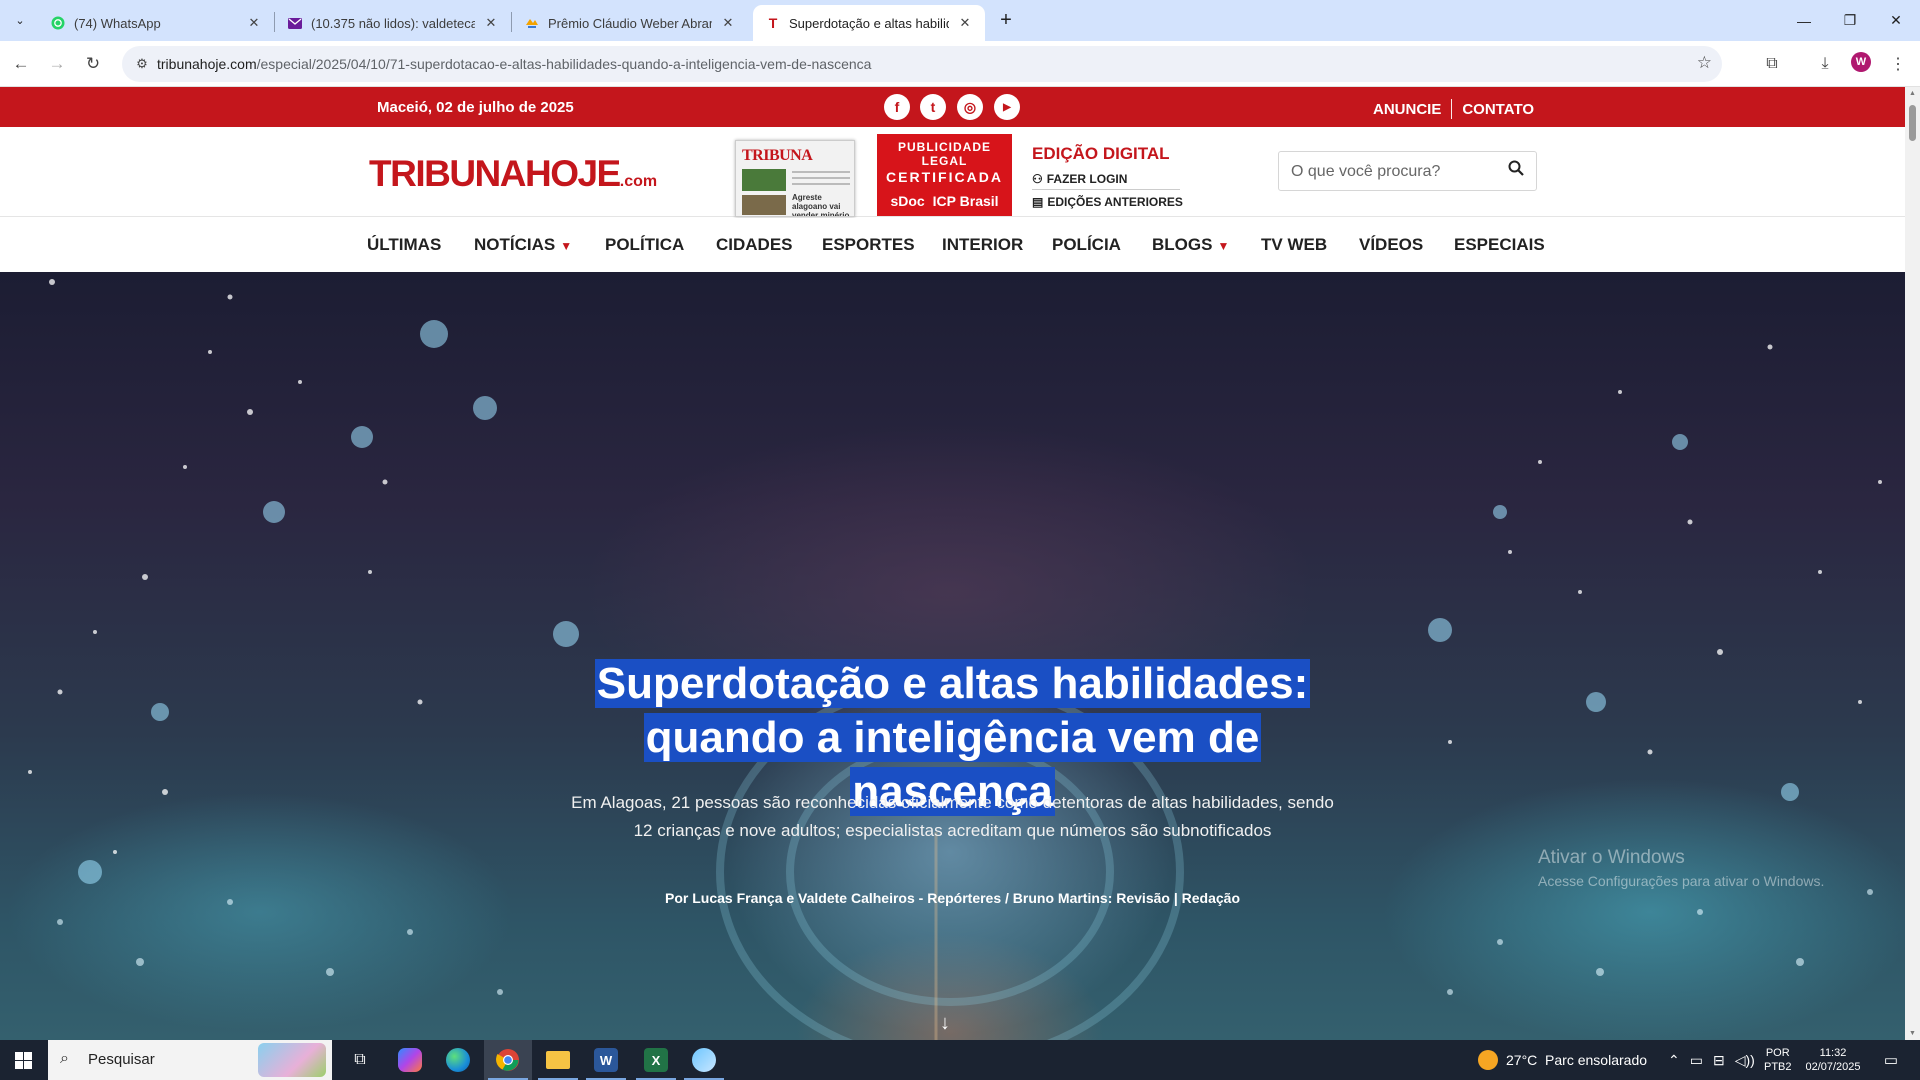 This screenshot has height=1080, width=1920. I want to click on search-icon, so click(1516, 170).